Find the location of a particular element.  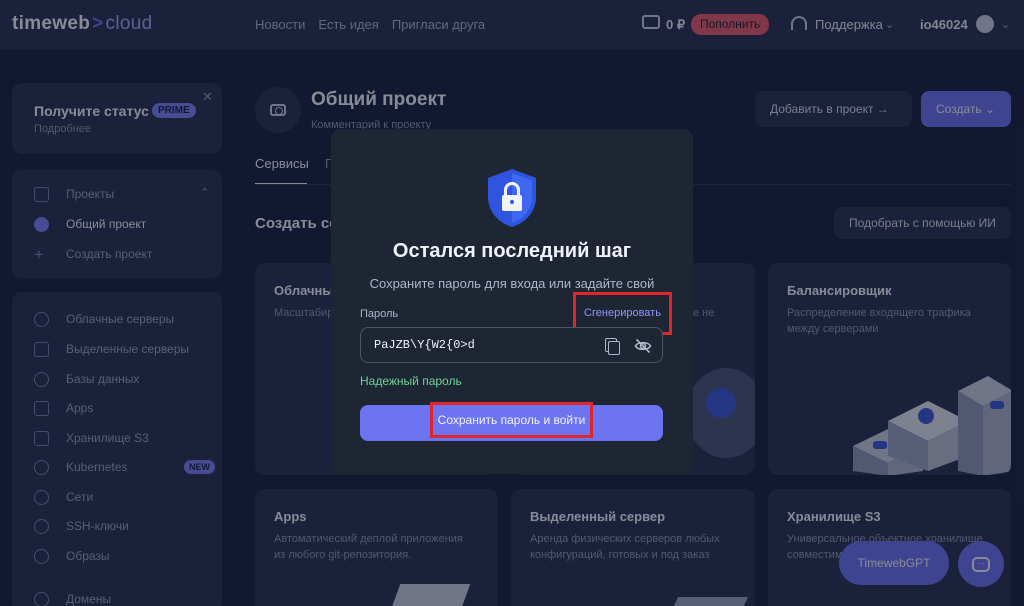

eye-off-icon is located at coordinates (643, 346).